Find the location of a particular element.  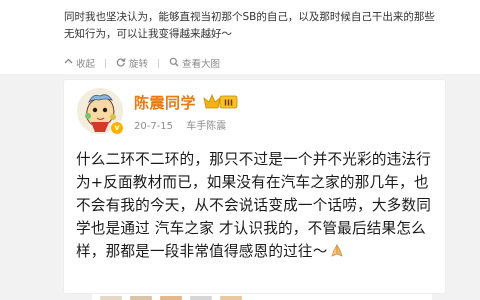

previous-post-line: 无知行为，可以让我变得越来越好～ is located at coordinates (148, 34).